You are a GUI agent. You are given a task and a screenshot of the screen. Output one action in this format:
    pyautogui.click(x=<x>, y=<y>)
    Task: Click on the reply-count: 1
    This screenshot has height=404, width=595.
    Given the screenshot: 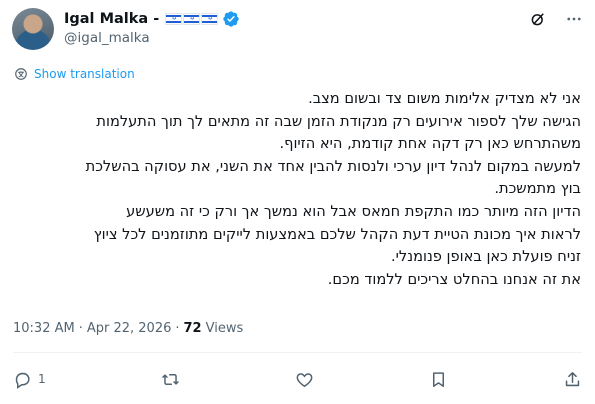 What is the action you would take?
    pyautogui.click(x=42, y=379)
    